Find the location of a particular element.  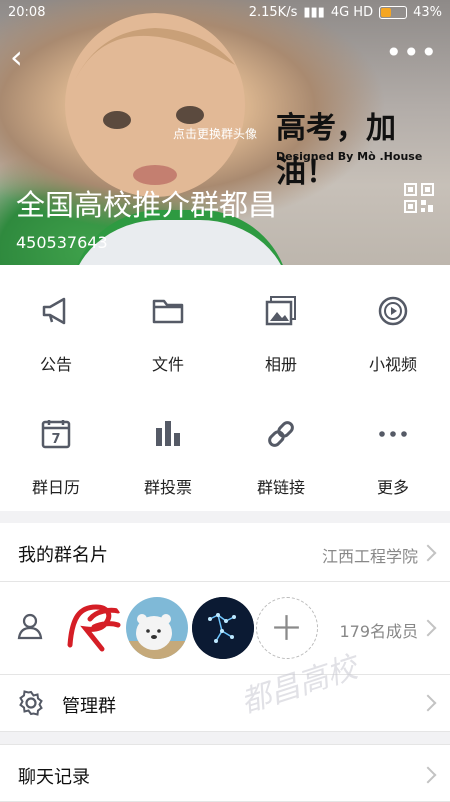

qr-code-icon is located at coordinates (419, 198).